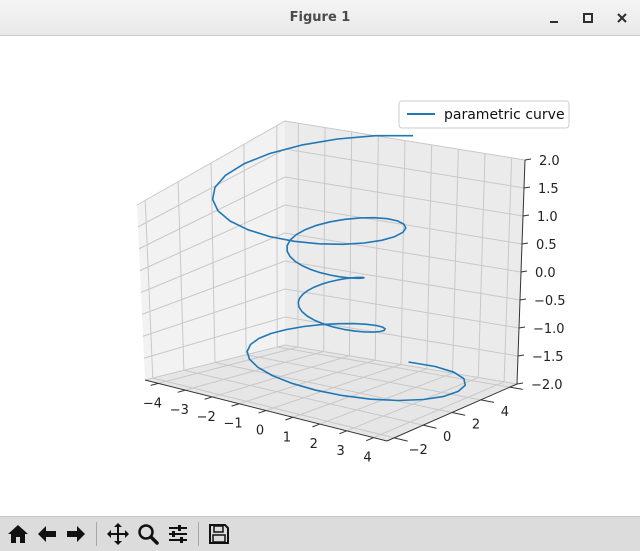 Image resolution: width=640 pixels, height=551 pixels. Describe the element at coordinates (320, 18) in the screenshot. I see `window-titlebar: Figure 1` at that location.